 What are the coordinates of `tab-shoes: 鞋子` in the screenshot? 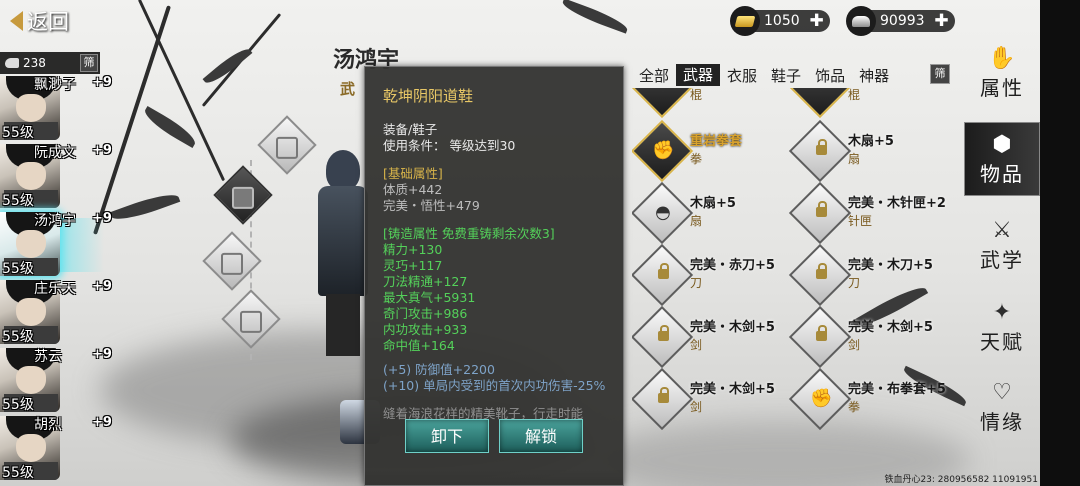 It's located at (786, 75).